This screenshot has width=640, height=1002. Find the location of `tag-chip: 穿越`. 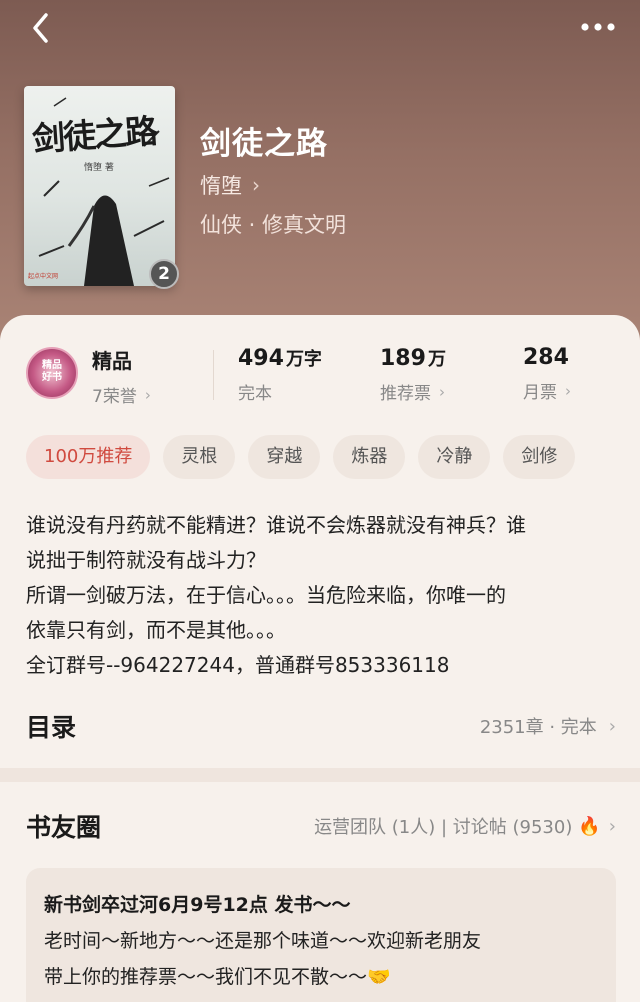

tag-chip: 穿越 is located at coordinates (284, 457).